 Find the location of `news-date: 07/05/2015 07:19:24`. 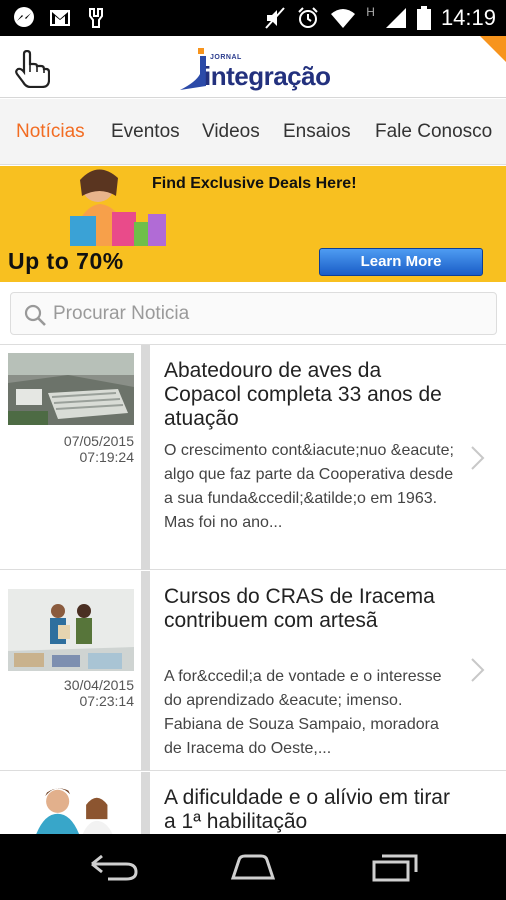

news-date: 07/05/2015 07:19:24 is located at coordinates (99, 449).